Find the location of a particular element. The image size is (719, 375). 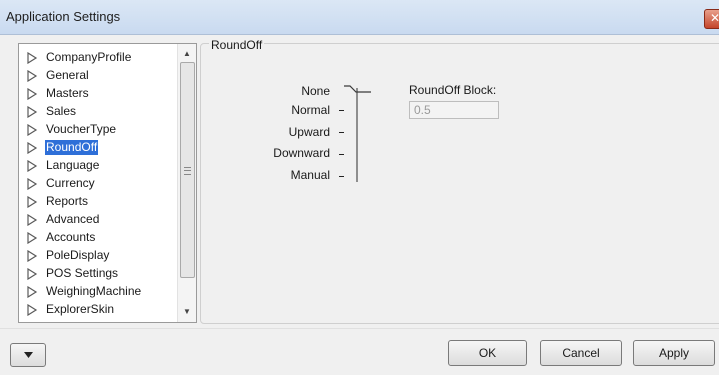

tree-item-advanced: Advanced is located at coordinates (98, 220).